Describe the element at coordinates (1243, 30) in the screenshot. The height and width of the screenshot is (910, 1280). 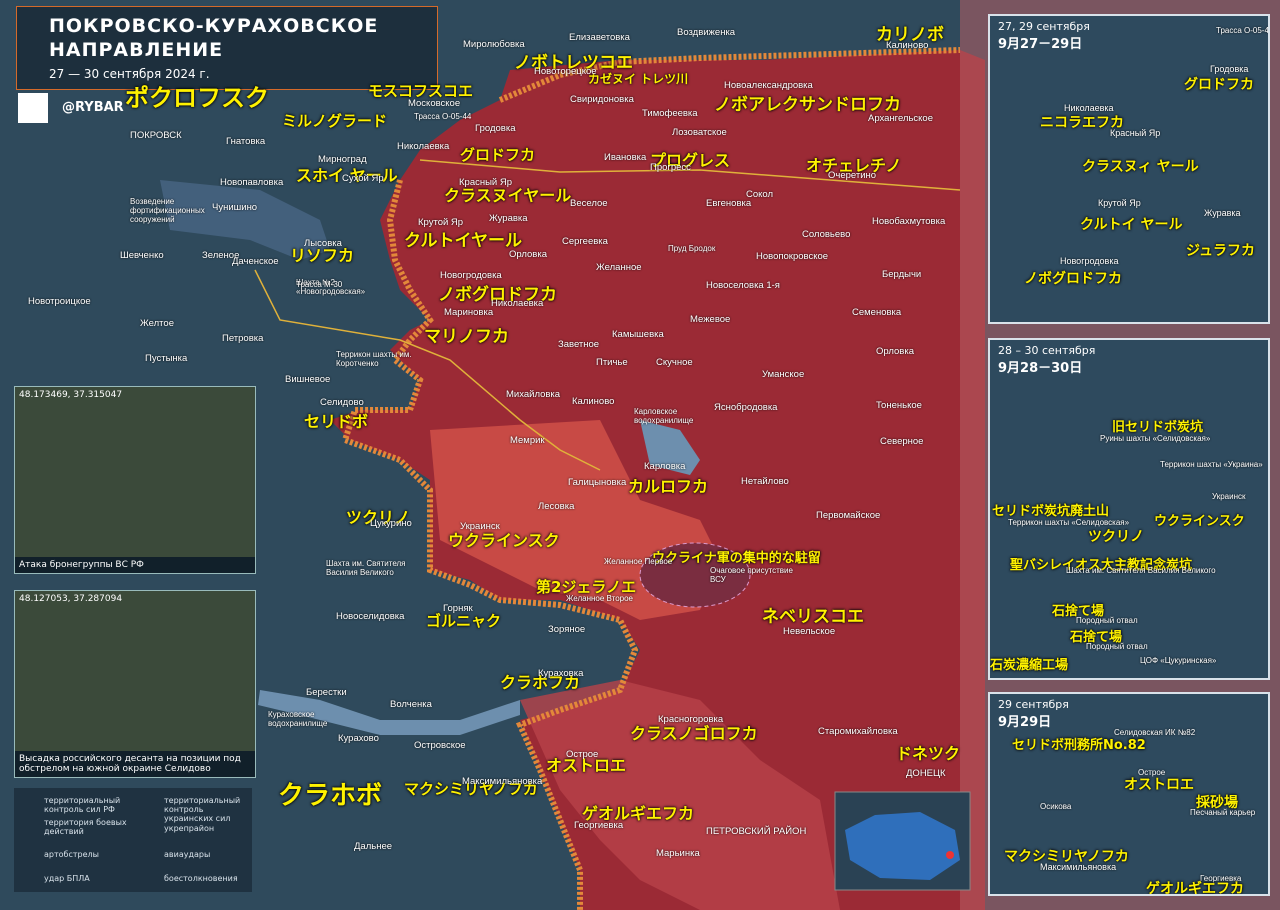
I see `inset-1-label-trassa: Трасса О-05-44` at that location.